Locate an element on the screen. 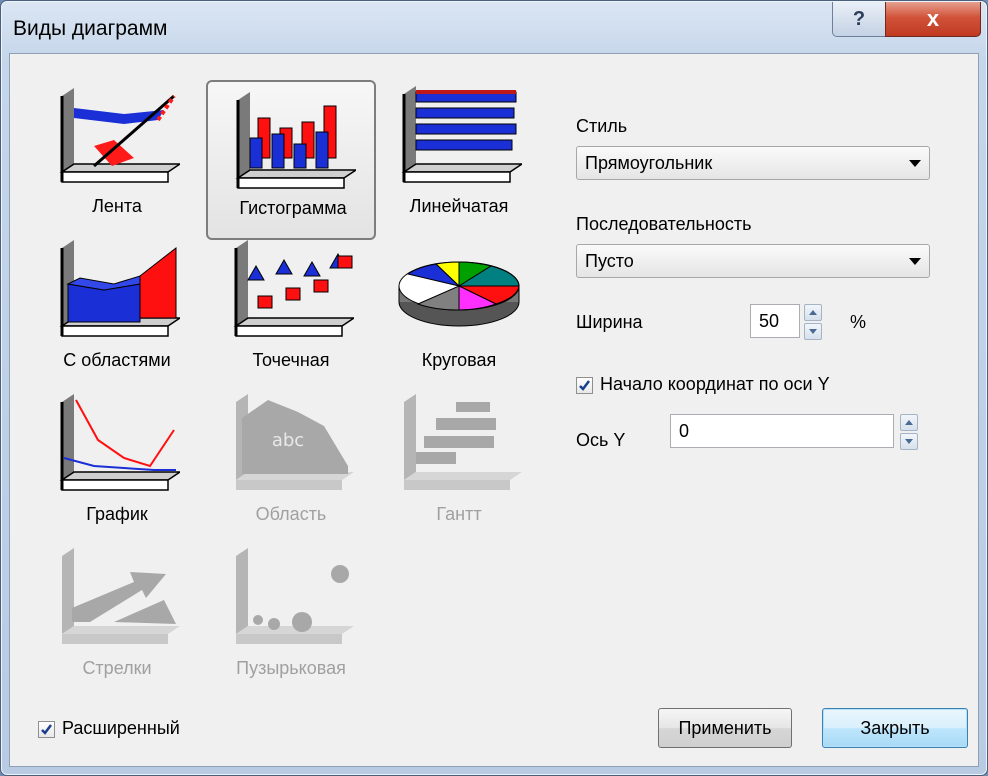 This screenshot has width=988, height=776. chart-type-bubble: Пузырьковая is located at coordinates (291, 618).